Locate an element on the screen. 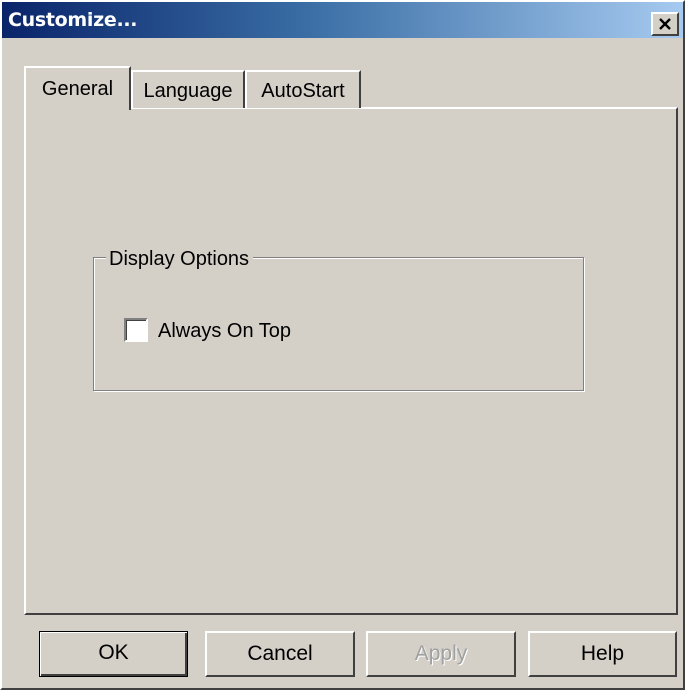 This screenshot has height=690, width=685. ok-button: OK is located at coordinates (113, 654).